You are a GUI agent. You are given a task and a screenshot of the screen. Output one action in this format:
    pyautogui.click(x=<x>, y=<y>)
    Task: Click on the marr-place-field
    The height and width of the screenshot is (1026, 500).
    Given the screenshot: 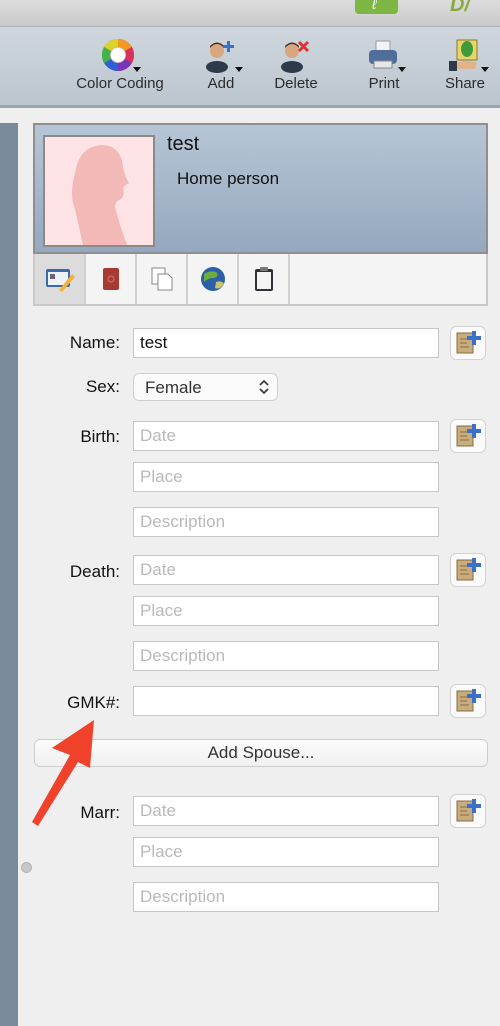 What is the action you would take?
    pyautogui.click(x=286, y=852)
    